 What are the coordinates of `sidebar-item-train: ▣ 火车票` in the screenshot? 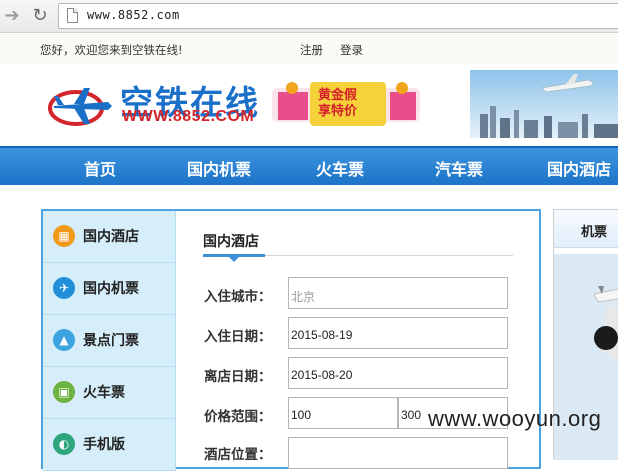 It's located at (109, 393).